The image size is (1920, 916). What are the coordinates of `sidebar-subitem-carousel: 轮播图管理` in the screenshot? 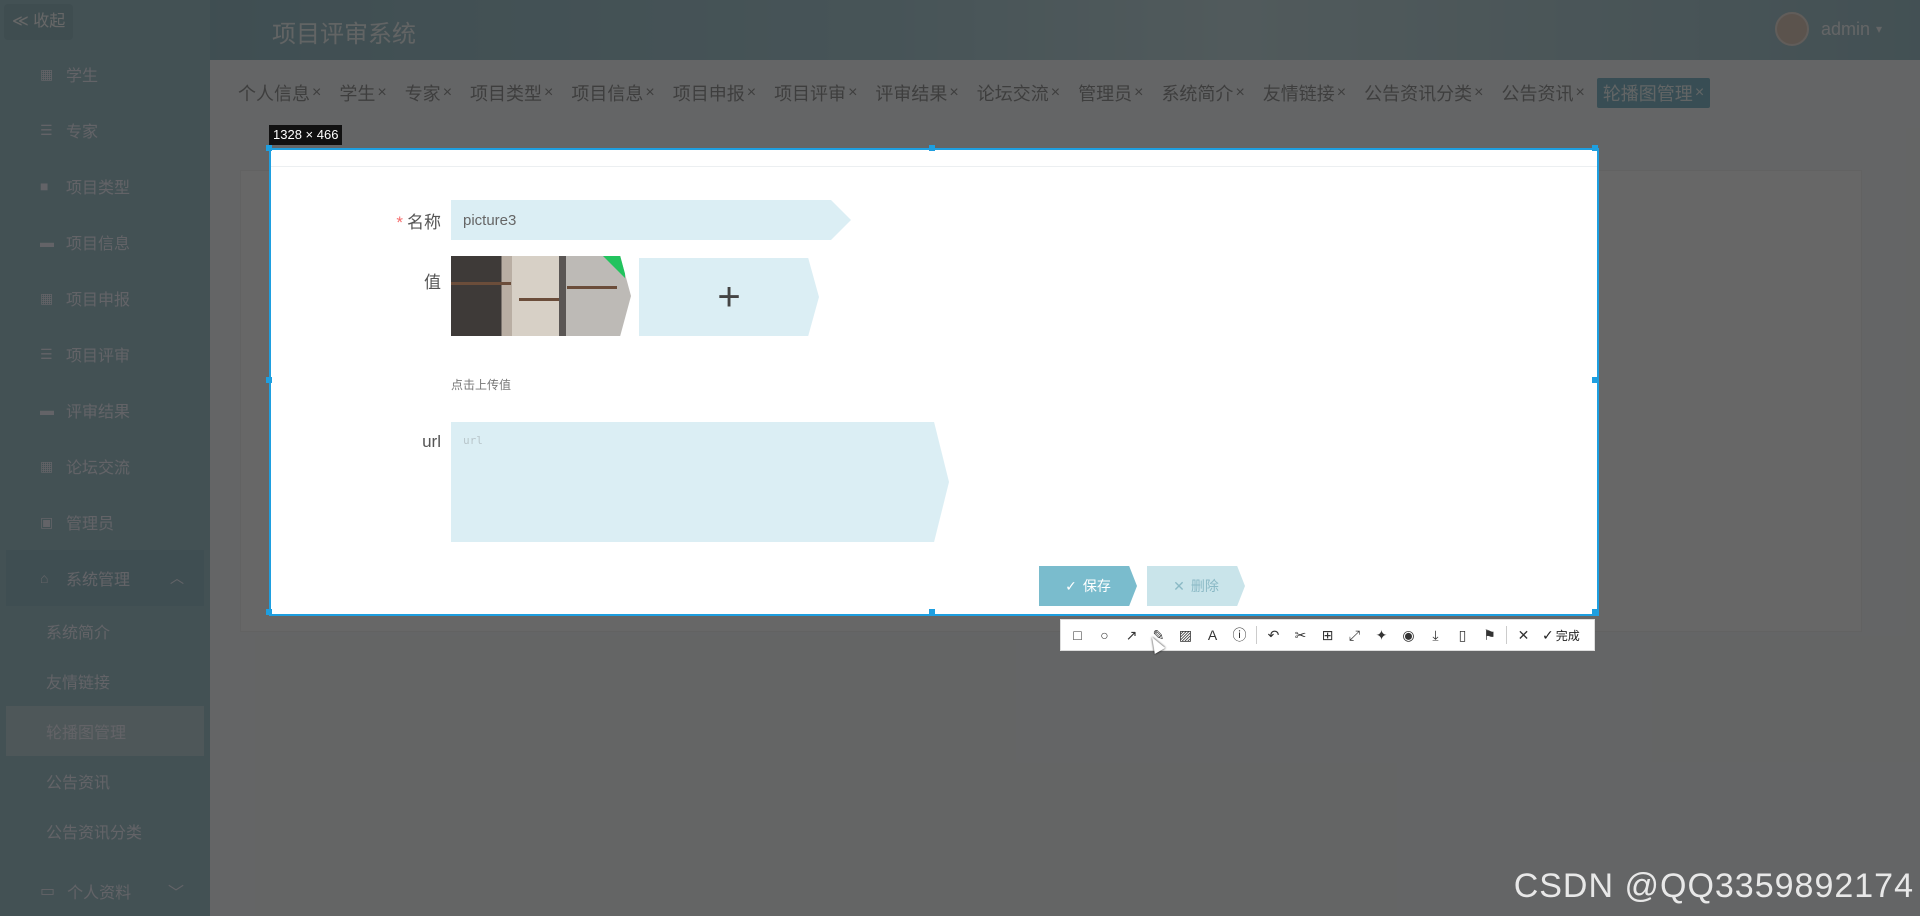 It's located at (105, 731).